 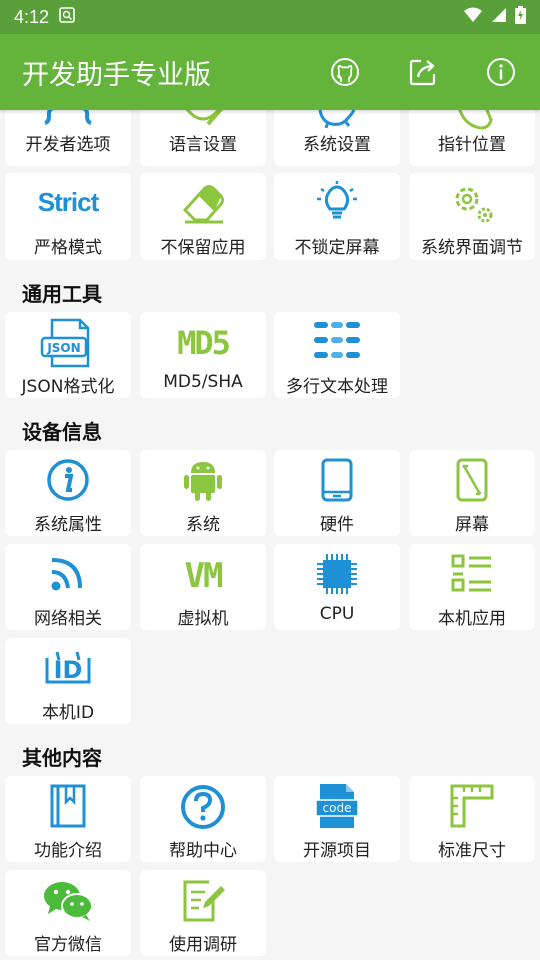 I want to click on tile-open-source: code 开源项目, so click(x=337, y=819).